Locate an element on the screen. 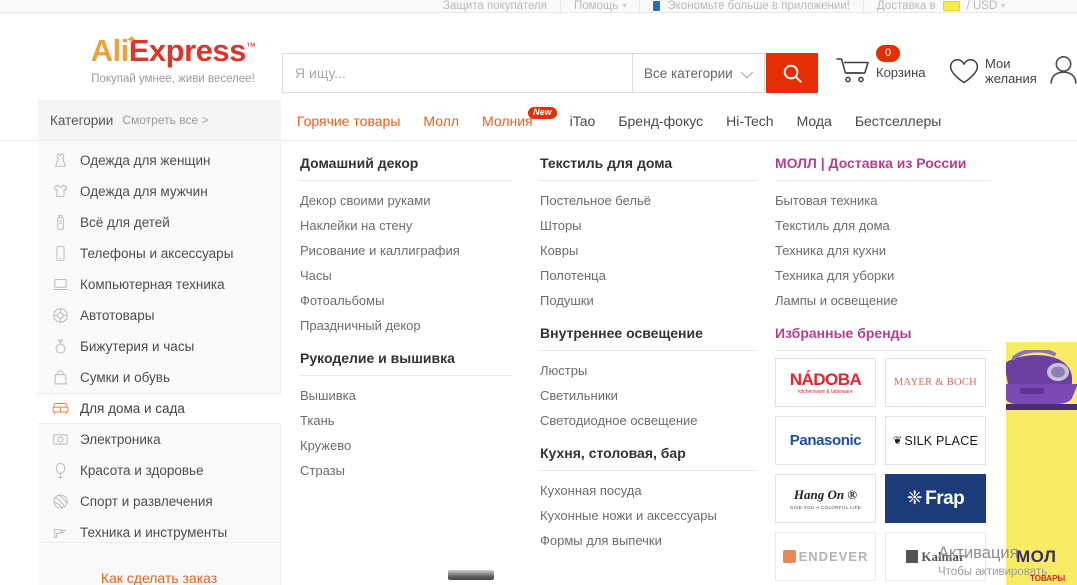 This screenshot has height=585, width=1077. brand-name: ❦ SILK PLACE is located at coordinates (935, 440).